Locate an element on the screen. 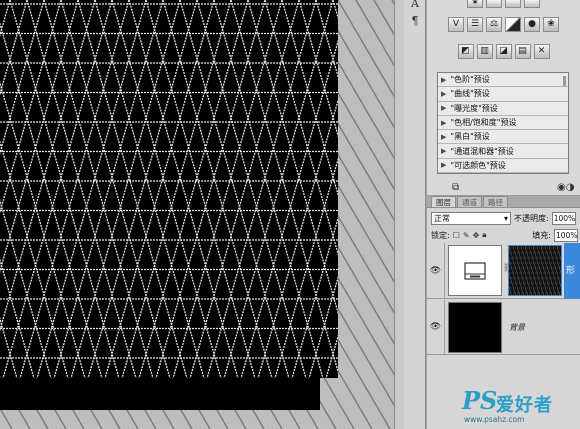 The width and height of the screenshot is (580, 429). site-watermark: PS 爱好者 www.psahz.com is located at coordinates (521, 406).